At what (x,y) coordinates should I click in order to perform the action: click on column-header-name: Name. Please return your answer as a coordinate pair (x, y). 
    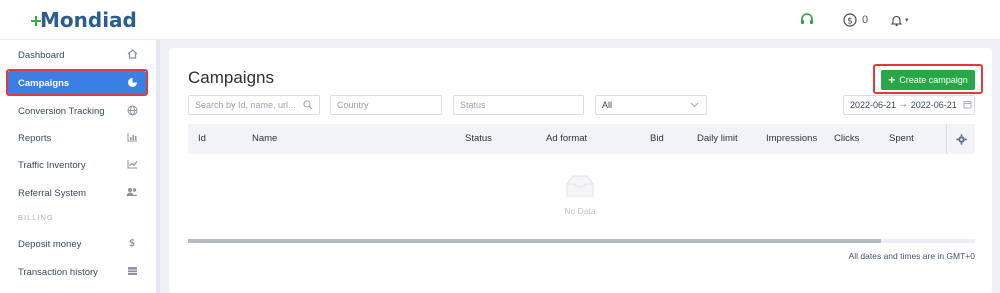
    Looking at the image, I should click on (264, 138).